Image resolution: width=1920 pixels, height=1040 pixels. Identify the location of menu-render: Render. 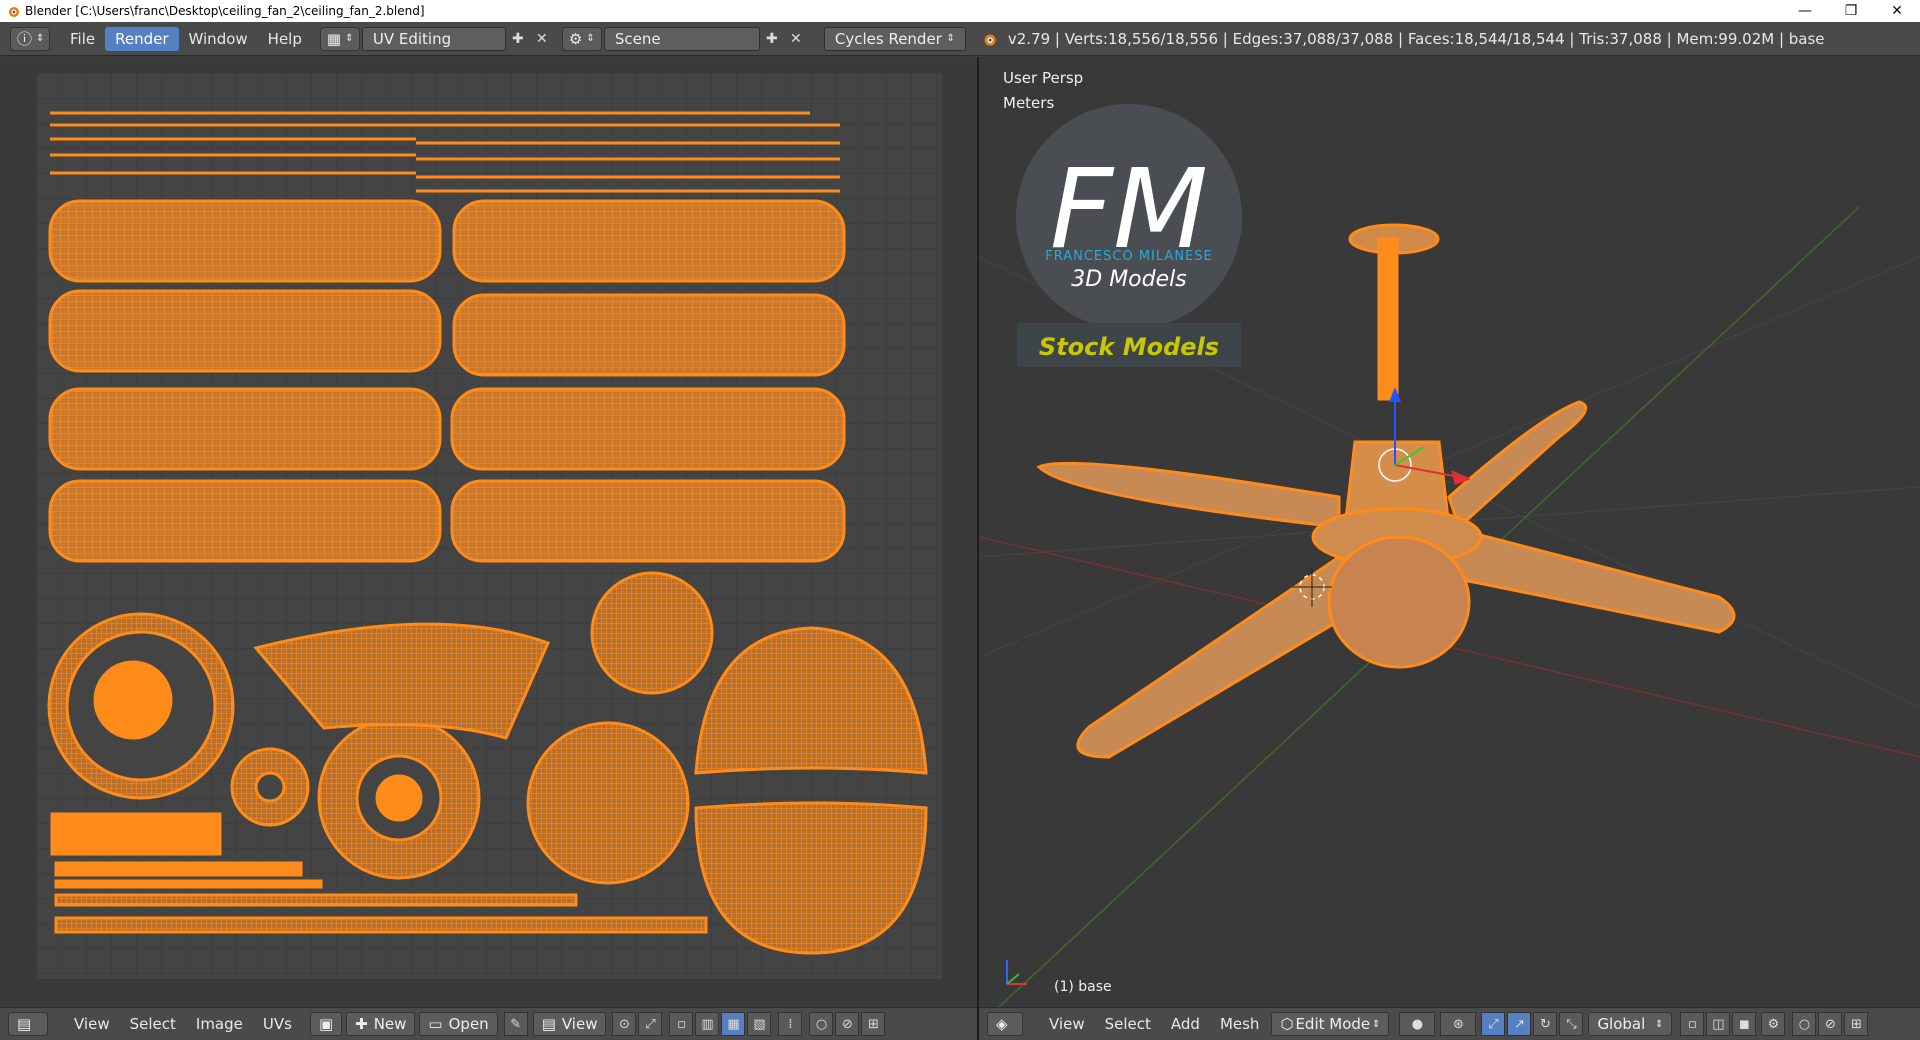
(142, 38).